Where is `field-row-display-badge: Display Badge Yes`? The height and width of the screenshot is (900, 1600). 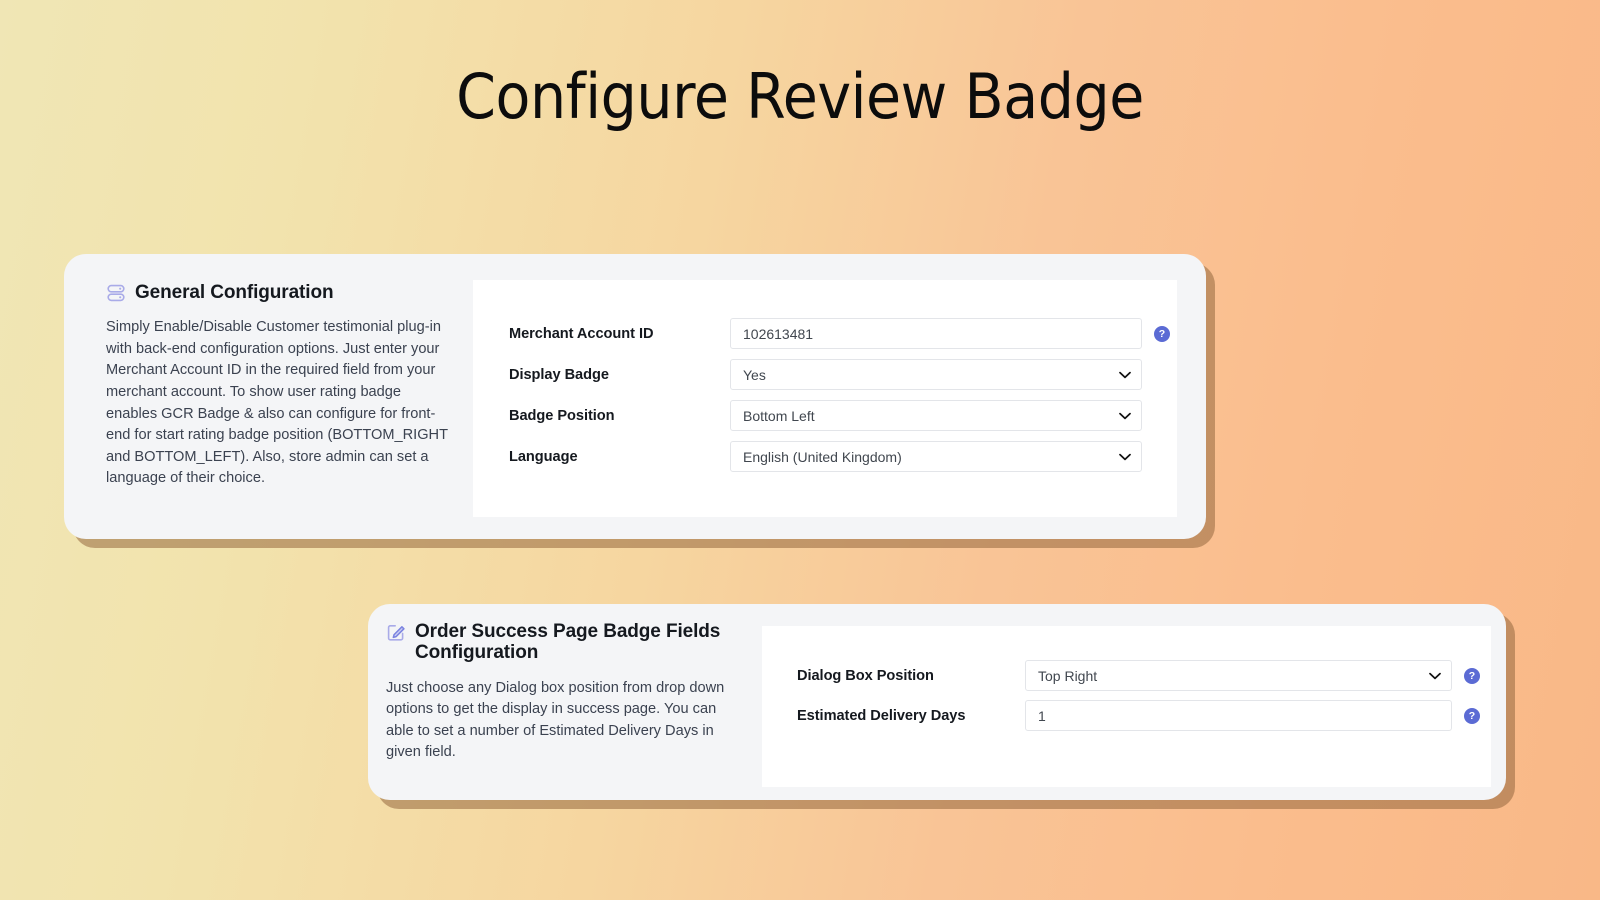
field-row-display-badge: Display Badge Yes is located at coordinates (843, 374).